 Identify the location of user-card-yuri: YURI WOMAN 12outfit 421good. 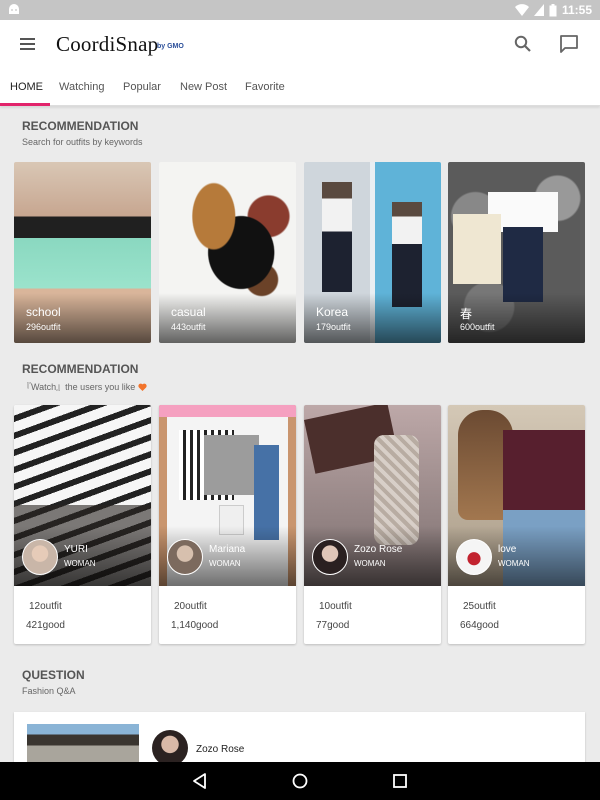
(82, 524).